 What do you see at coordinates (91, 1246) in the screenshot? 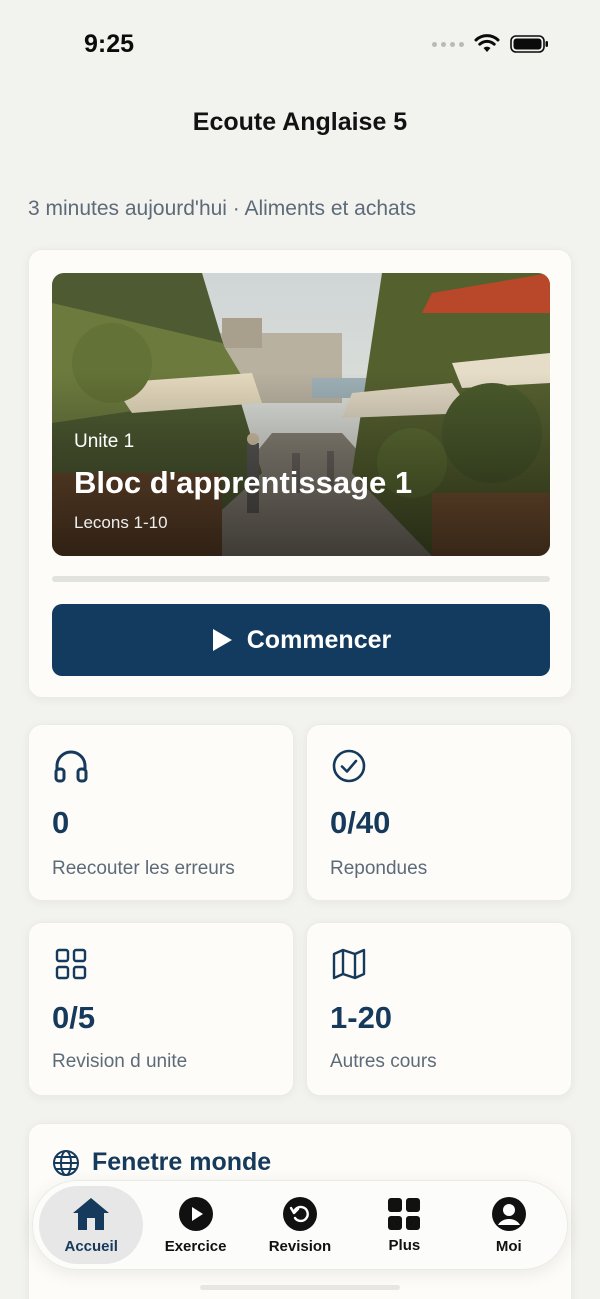
I see `tab-label: Accueil` at bounding box center [91, 1246].